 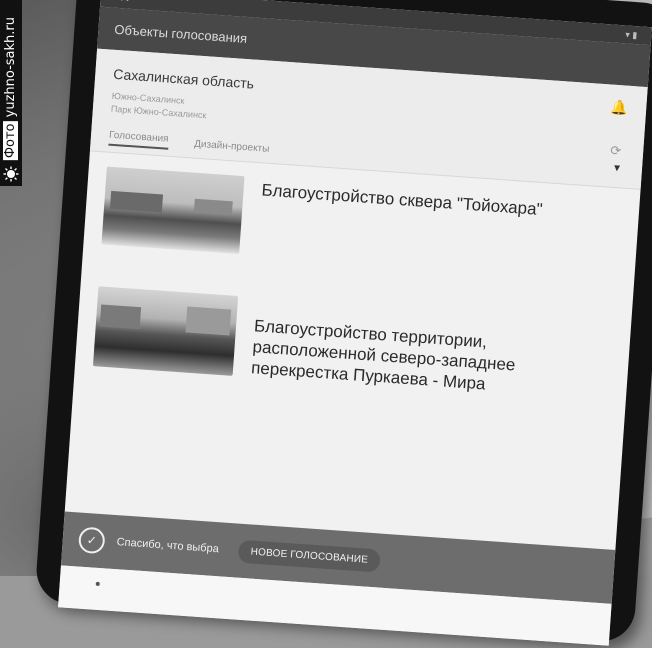 What do you see at coordinates (631, 34) in the screenshot?
I see `status-right: ▾ ▮` at bounding box center [631, 34].